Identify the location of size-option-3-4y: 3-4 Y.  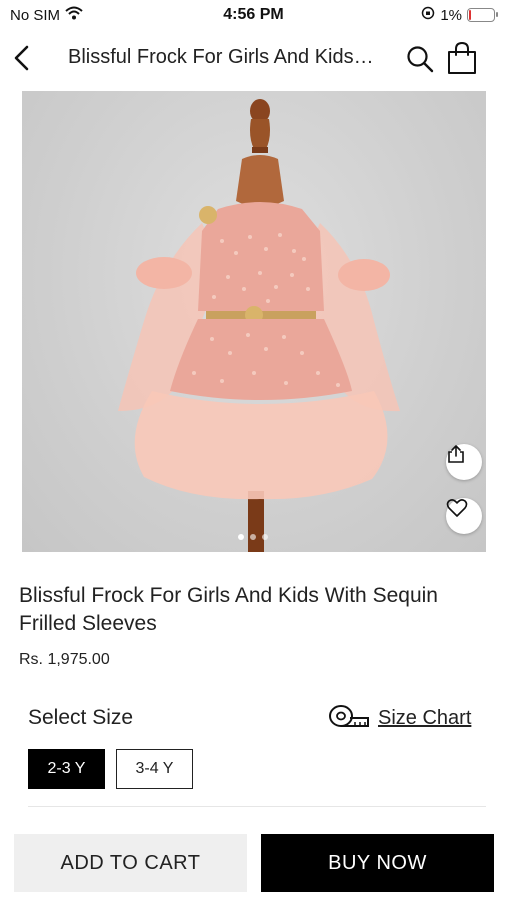
(154, 769).